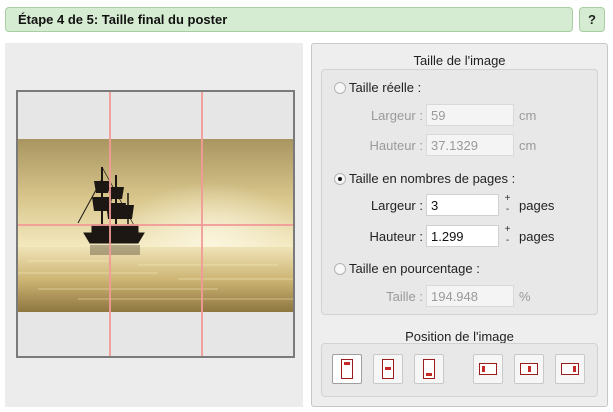 Image resolution: width=613 pixels, height=412 pixels. I want to click on align-middle-icon, so click(388, 369).